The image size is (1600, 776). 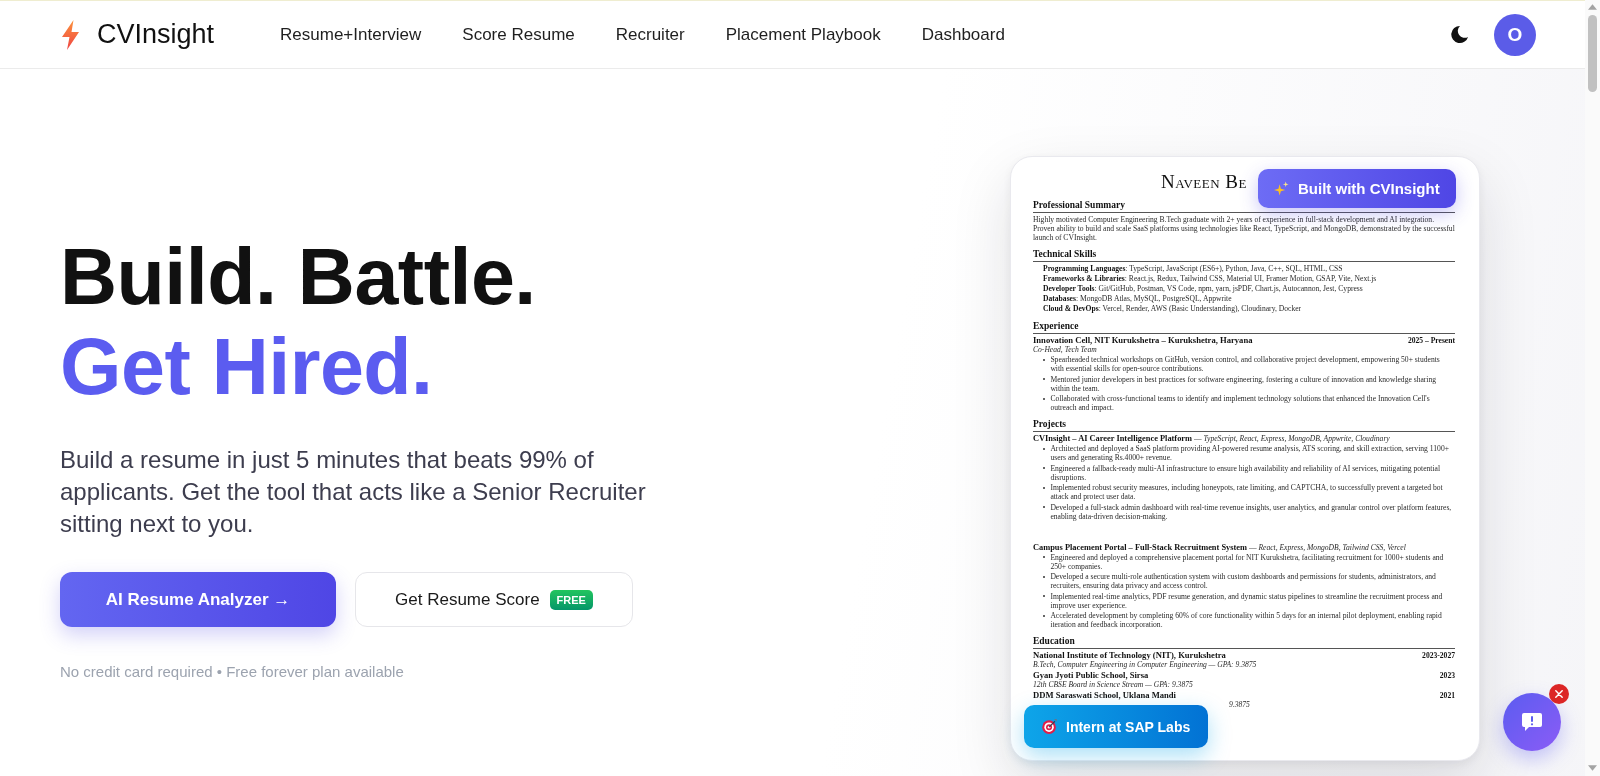 What do you see at coordinates (1357, 188) in the screenshot?
I see `built-with-badge: Built with CVInsight` at bounding box center [1357, 188].